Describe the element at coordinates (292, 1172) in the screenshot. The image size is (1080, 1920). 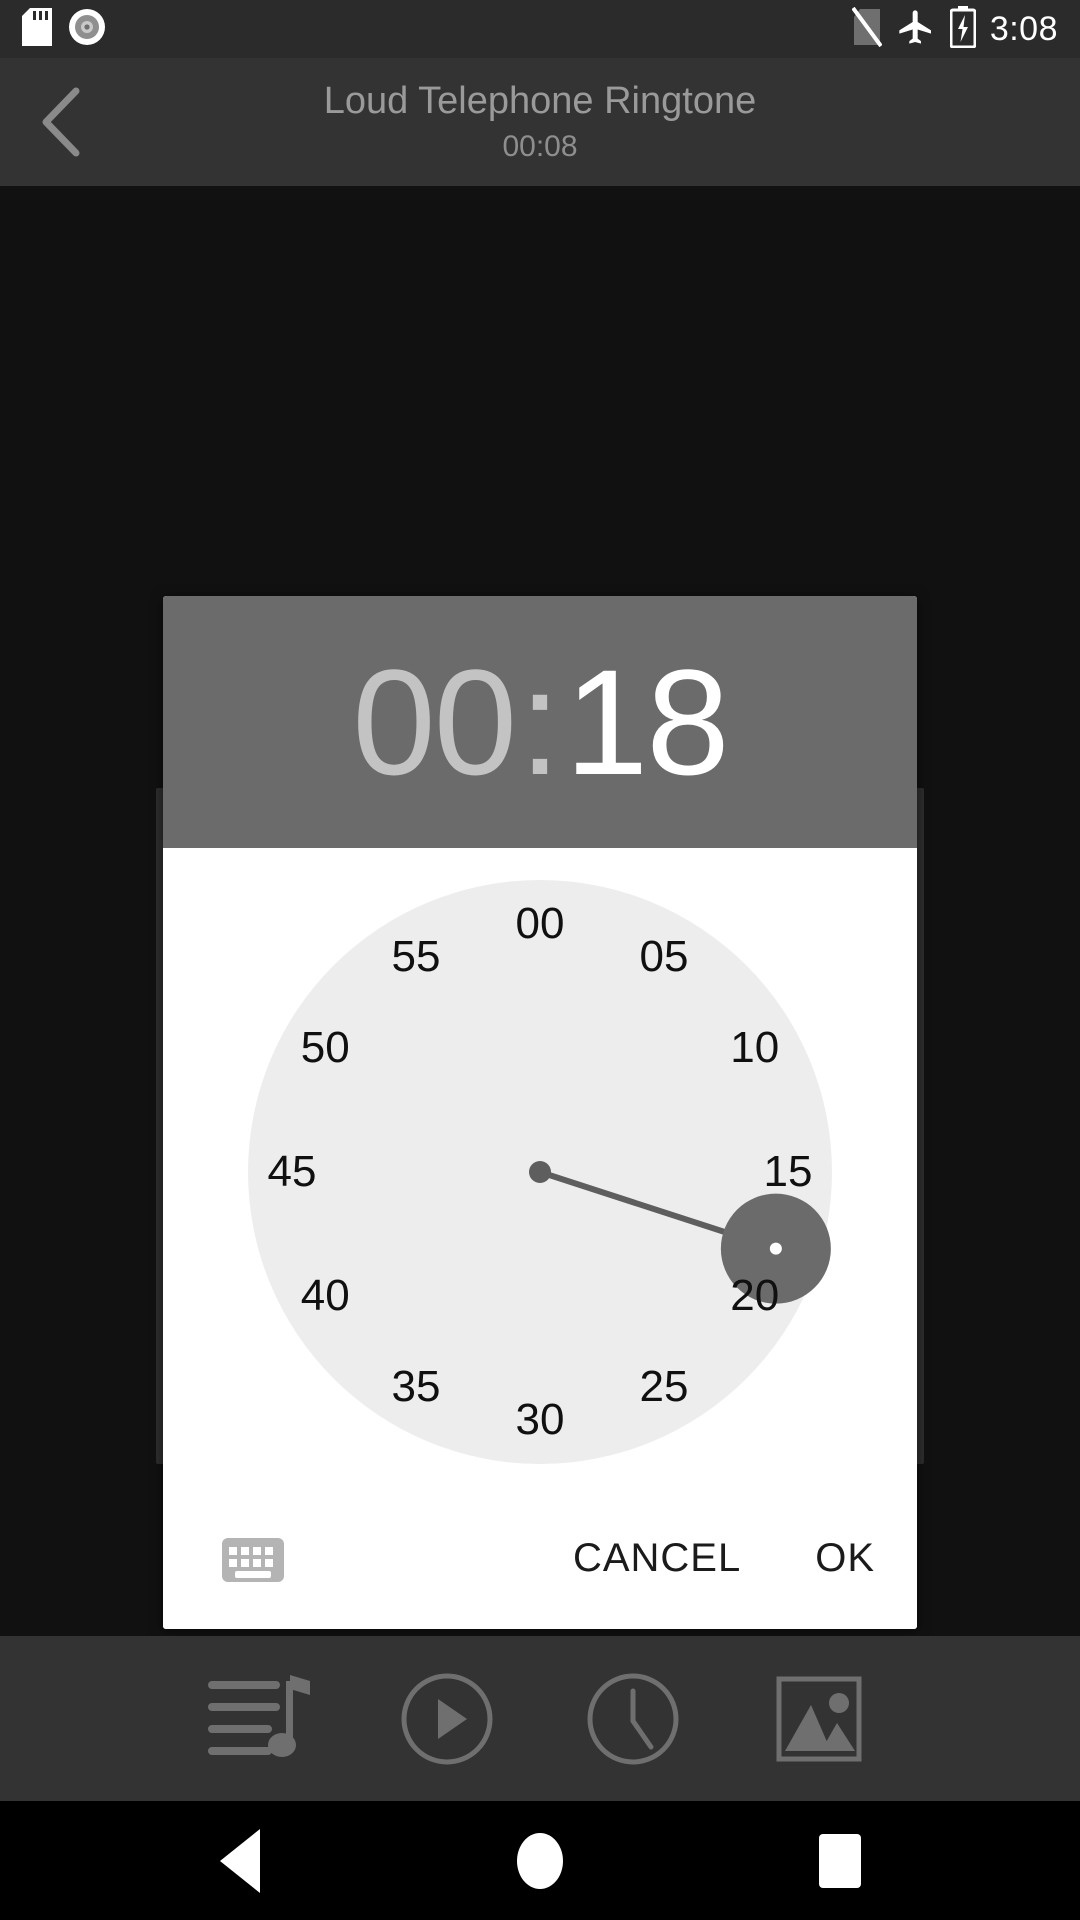
I see `clock-number-45: 45` at that location.